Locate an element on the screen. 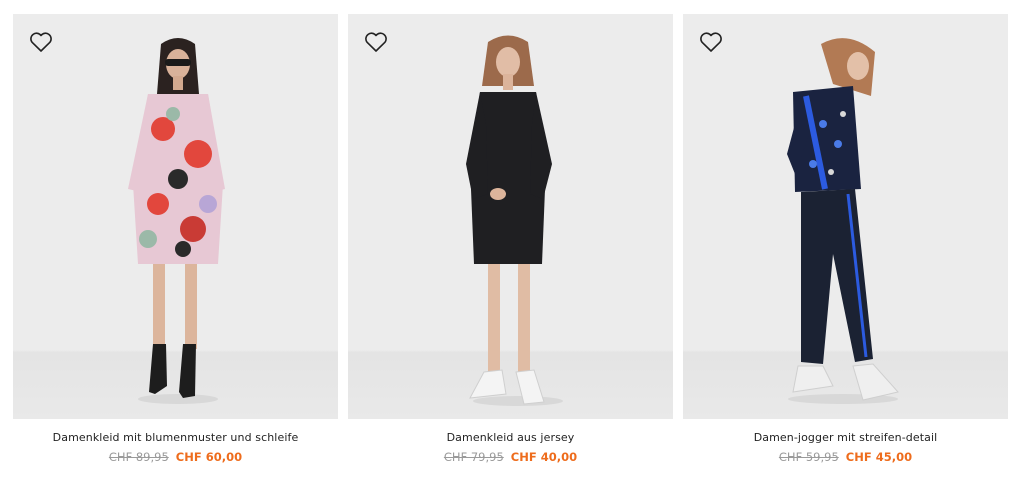  product-title: Damen-jogger mit streifen-detail is located at coordinates (845, 437).